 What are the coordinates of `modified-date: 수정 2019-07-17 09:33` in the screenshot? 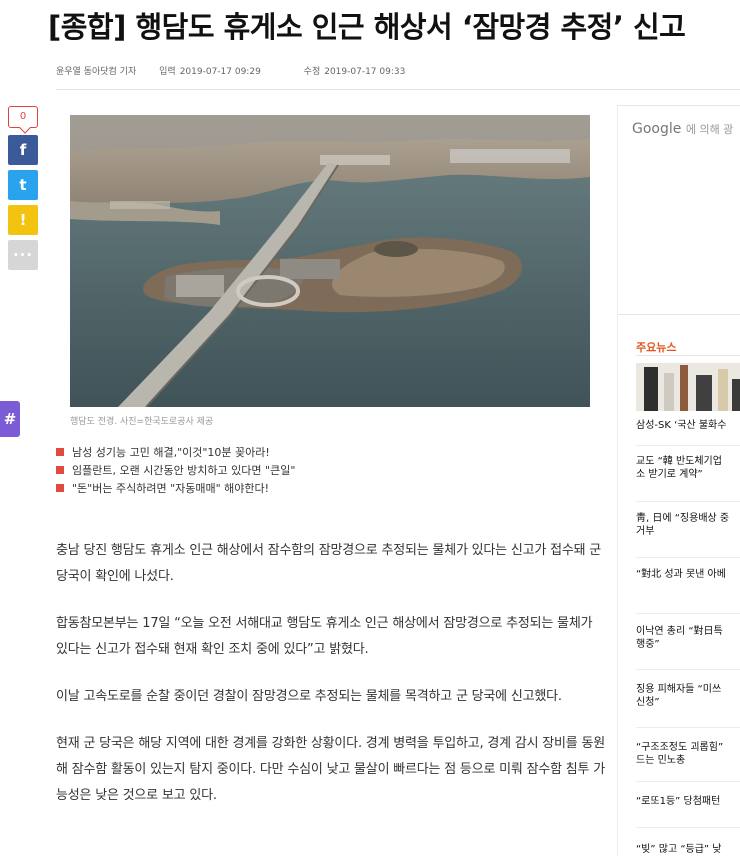 It's located at (365, 72).